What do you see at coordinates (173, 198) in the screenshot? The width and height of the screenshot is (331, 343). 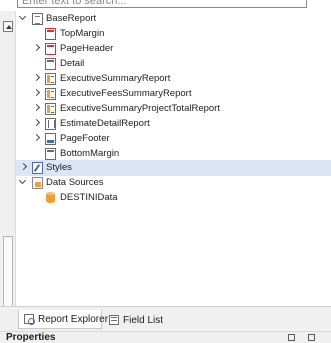 I see `tree-node-destinidata: DESTINIData` at bounding box center [173, 198].